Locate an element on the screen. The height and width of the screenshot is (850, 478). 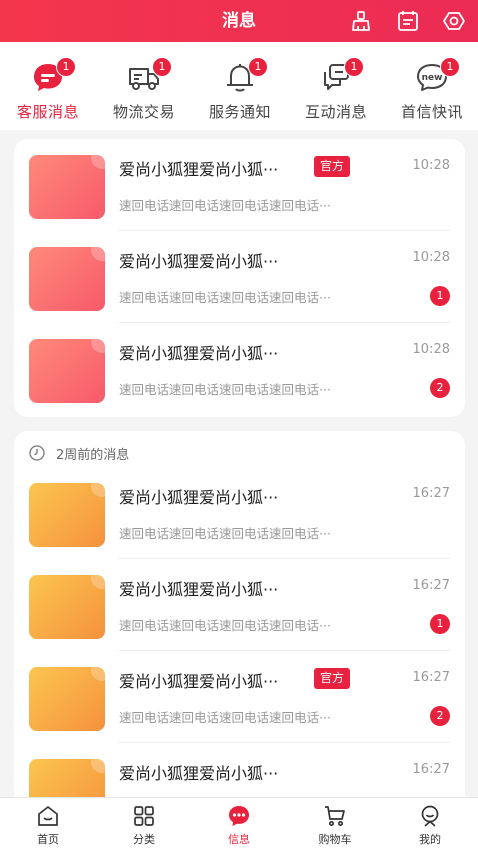
bottom-nav: 首页 分类 信息 购物车 我的 is located at coordinates (239, 823).